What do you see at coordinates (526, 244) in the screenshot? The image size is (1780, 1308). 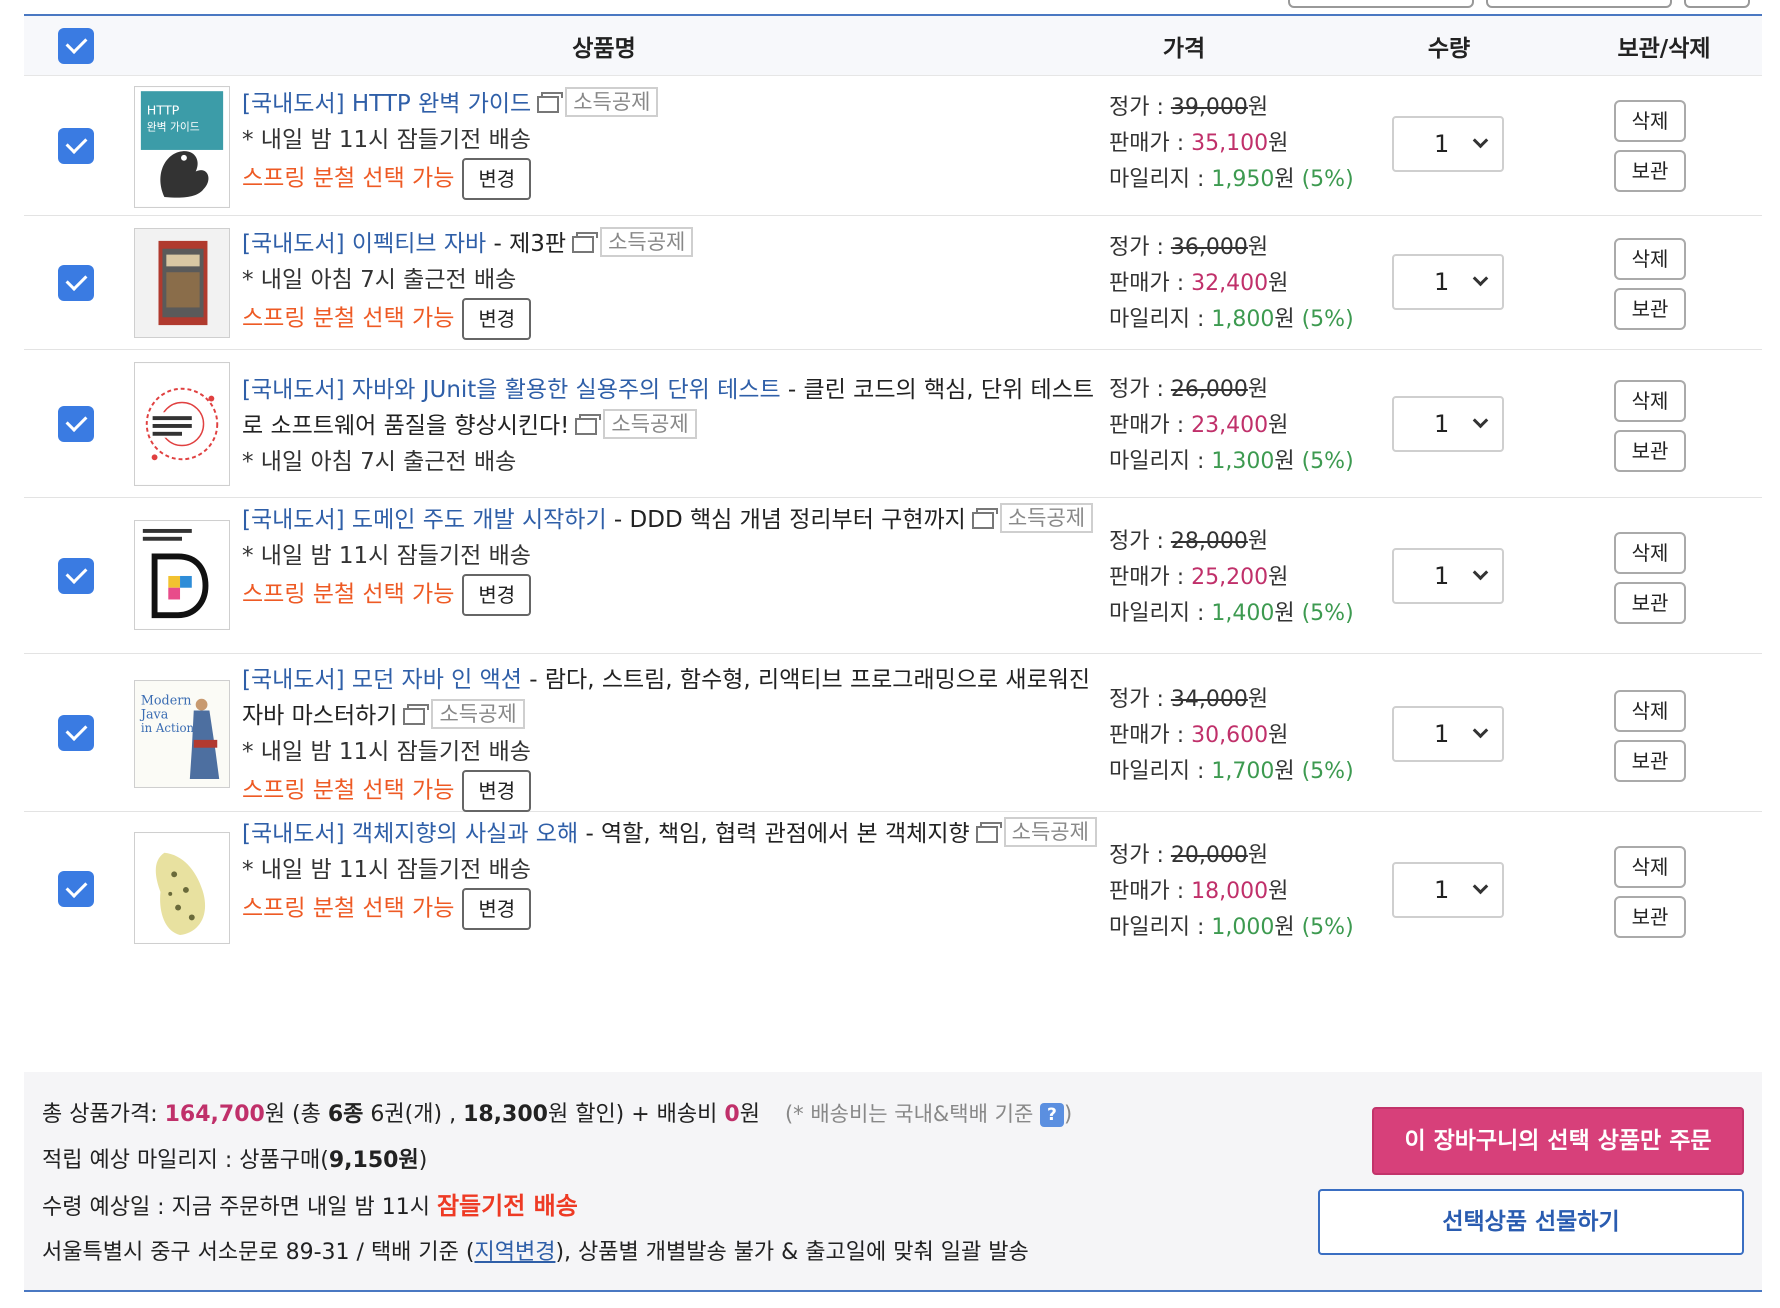 I see `item-subtitle: - 제3판` at bounding box center [526, 244].